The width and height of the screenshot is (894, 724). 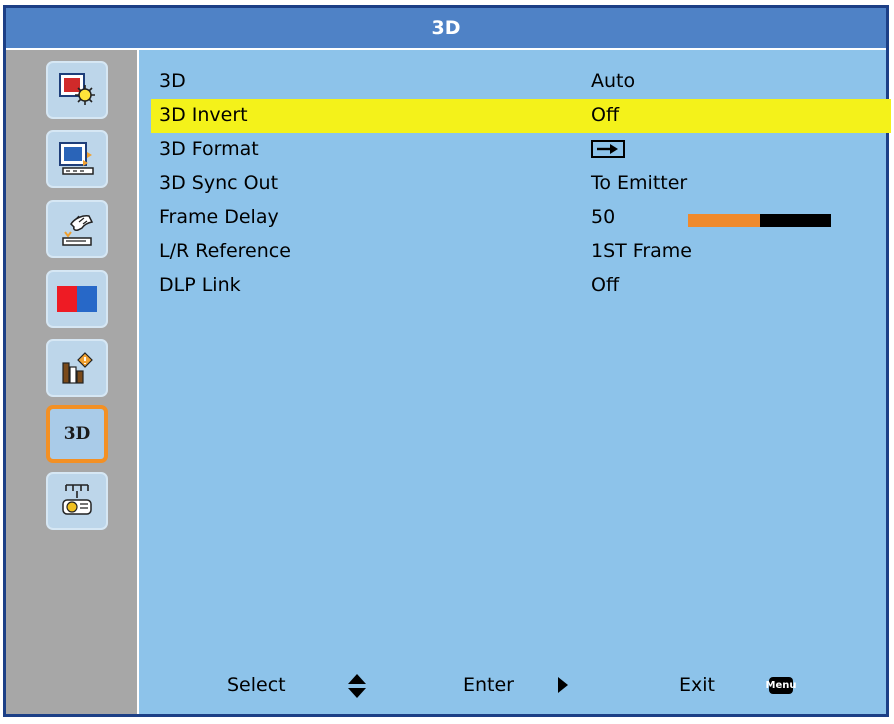 I want to click on menu-row-3d: 3D Auto, so click(x=521, y=82).